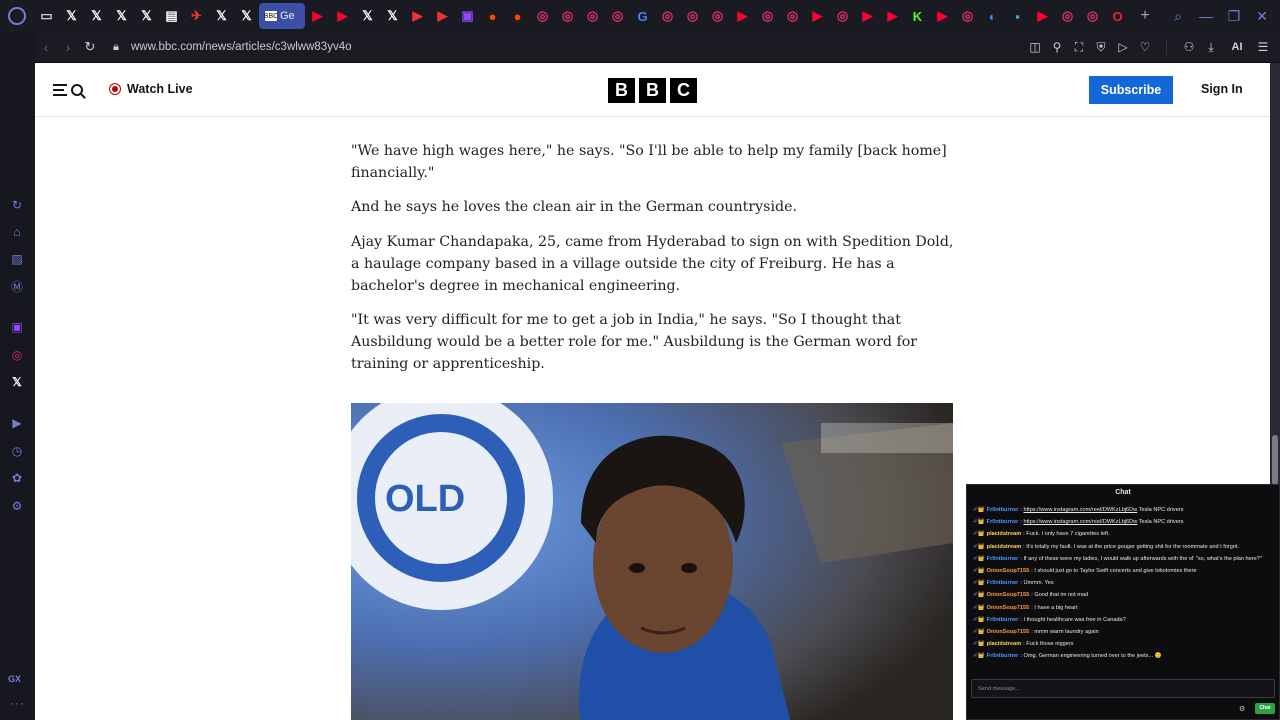 The image size is (1280, 720). Describe the element at coordinates (392, 16) in the screenshot. I see `tab-b-3: 𝕏` at that location.